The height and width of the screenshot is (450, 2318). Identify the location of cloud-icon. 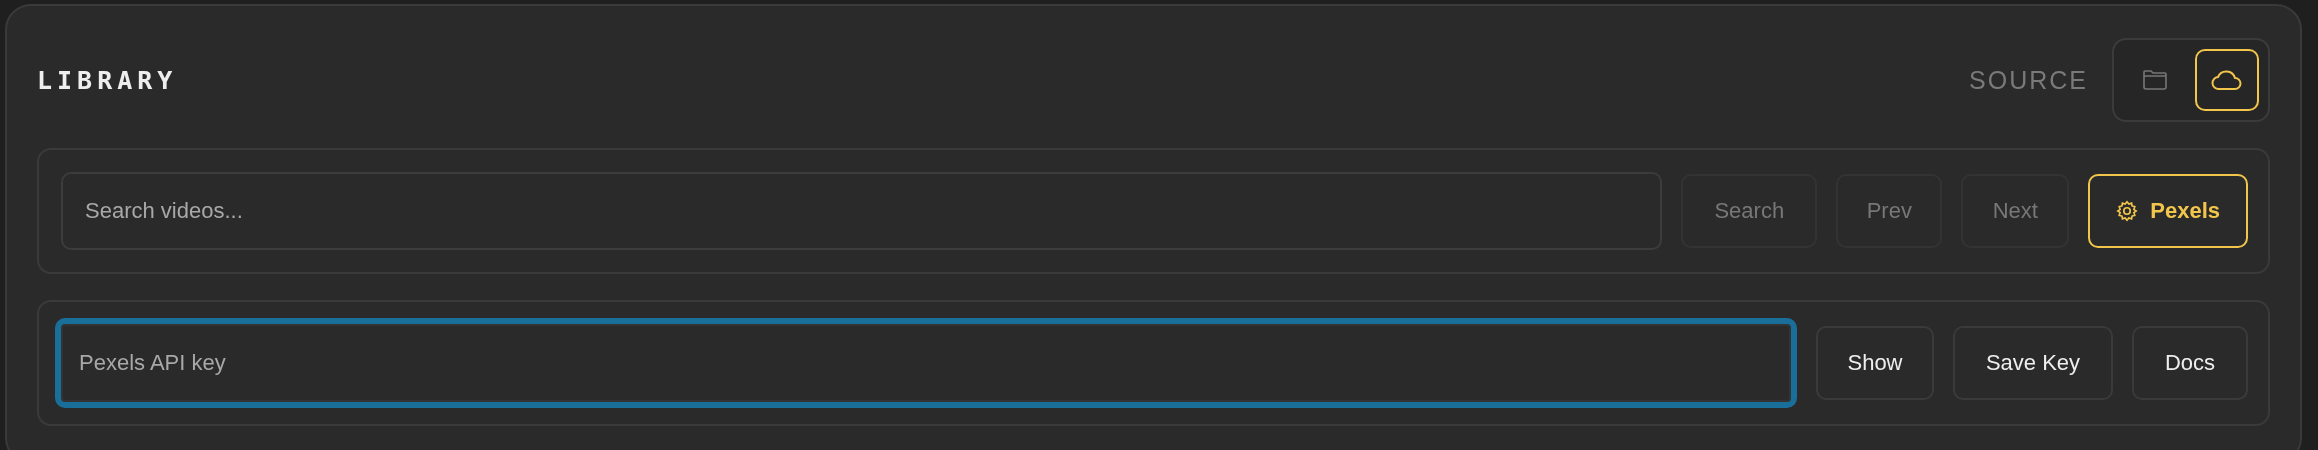
(2227, 80).